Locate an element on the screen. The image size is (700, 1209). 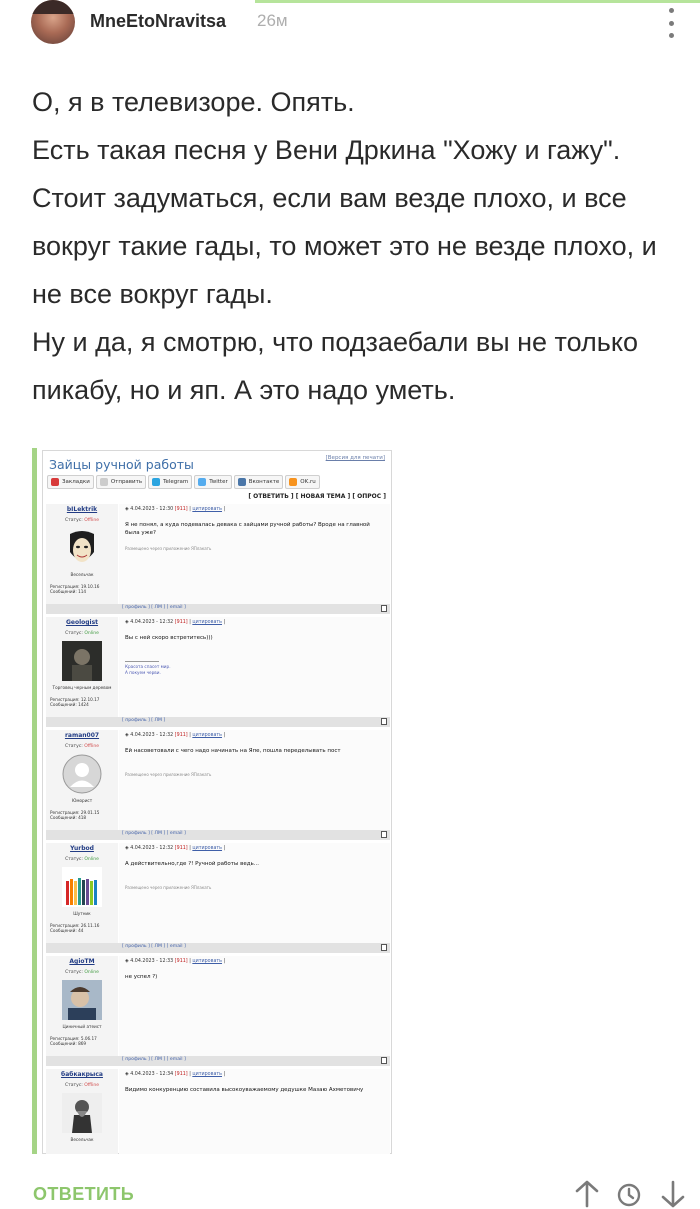
post-author-reg: Регистрация: 26.11.16 Сообщений: 44 is located at coordinates (74, 928).